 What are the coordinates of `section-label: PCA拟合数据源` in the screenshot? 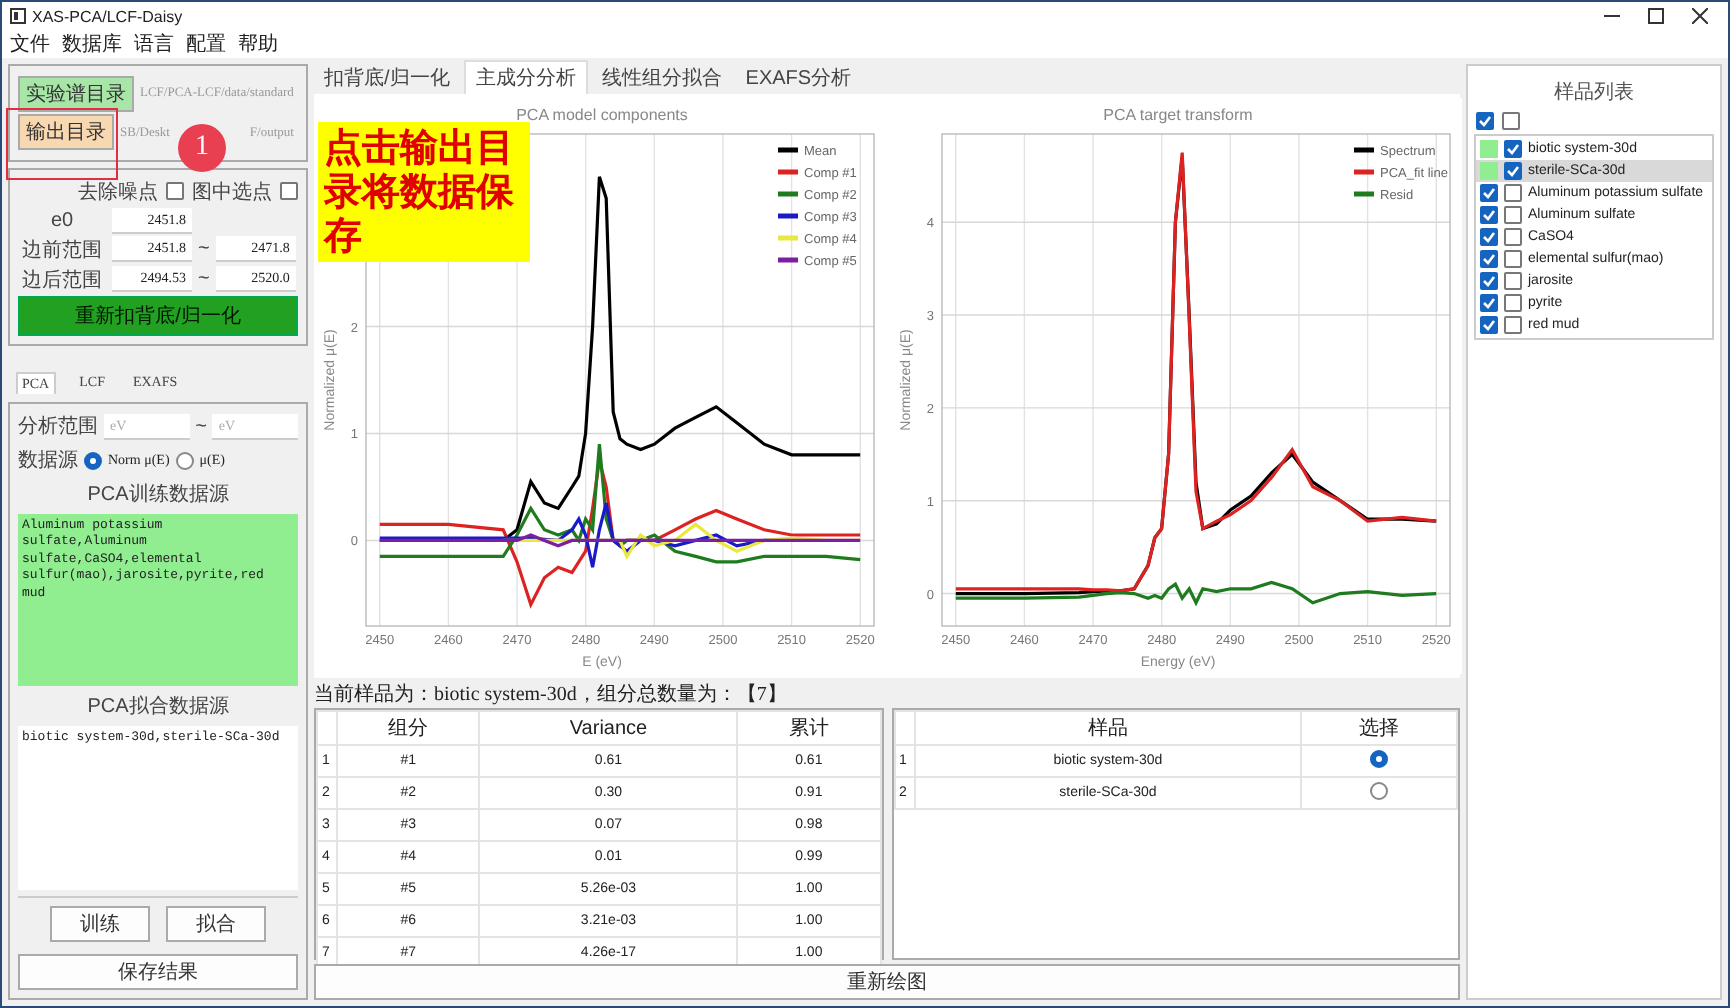 It's located at (158, 706).